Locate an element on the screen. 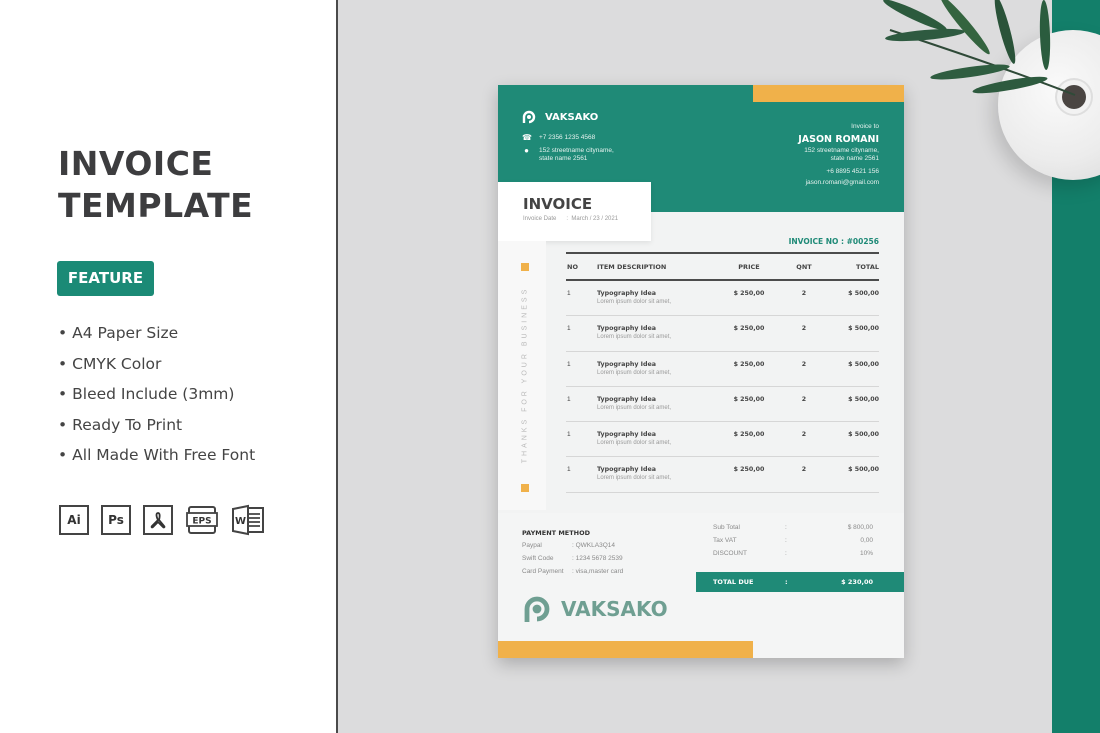 Image resolution: width=1100 pixels, height=733 pixels. table-header: NO ITEM DESCRIPTION PRICE QNT TOTAL is located at coordinates (722, 266).